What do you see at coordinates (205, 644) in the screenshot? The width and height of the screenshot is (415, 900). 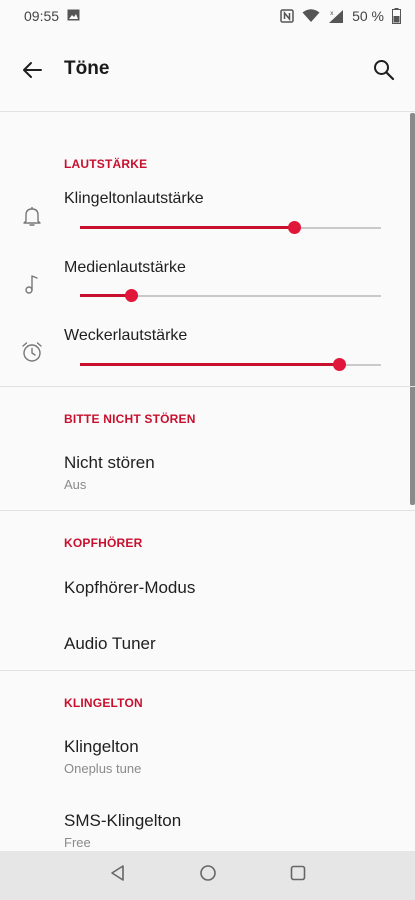 I see `audio-tuner-item: Audio Tuner` at bounding box center [205, 644].